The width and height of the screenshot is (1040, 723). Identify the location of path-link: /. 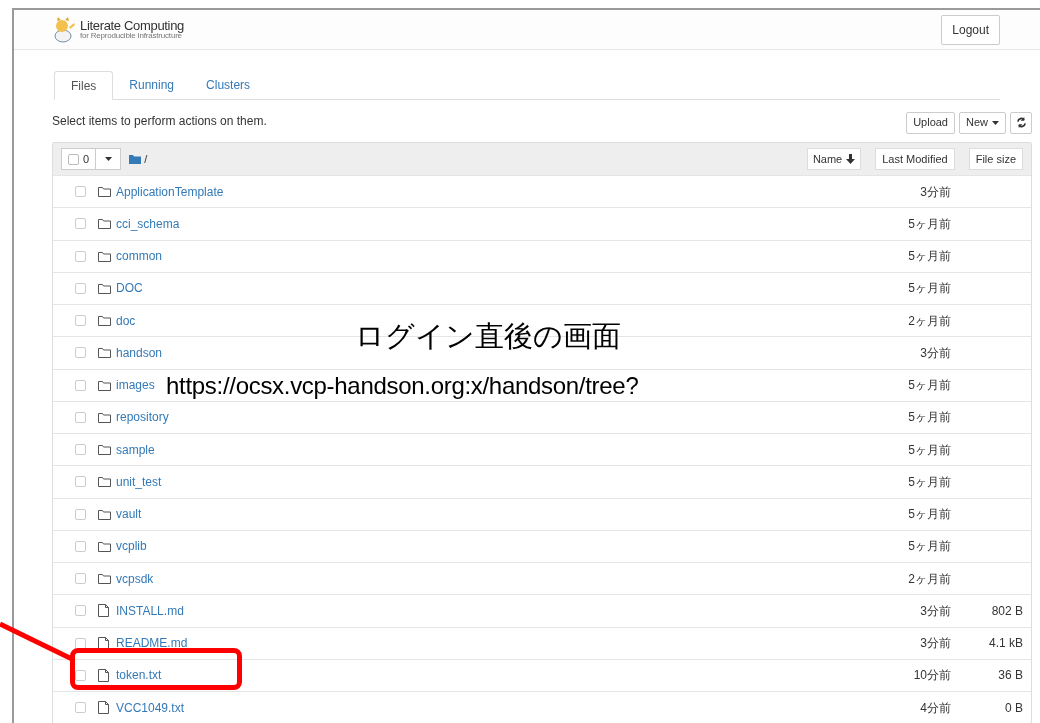
(146, 159).